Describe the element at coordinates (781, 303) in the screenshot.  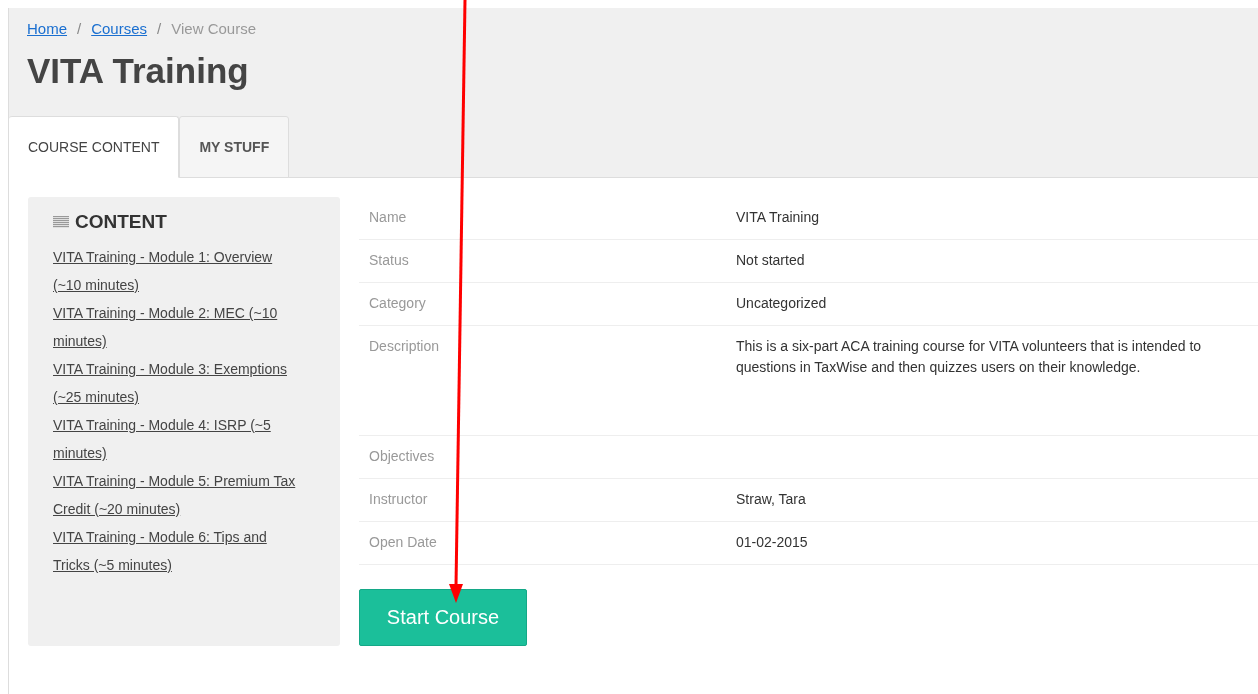
I see `detail-value: Uncategorized` at that location.